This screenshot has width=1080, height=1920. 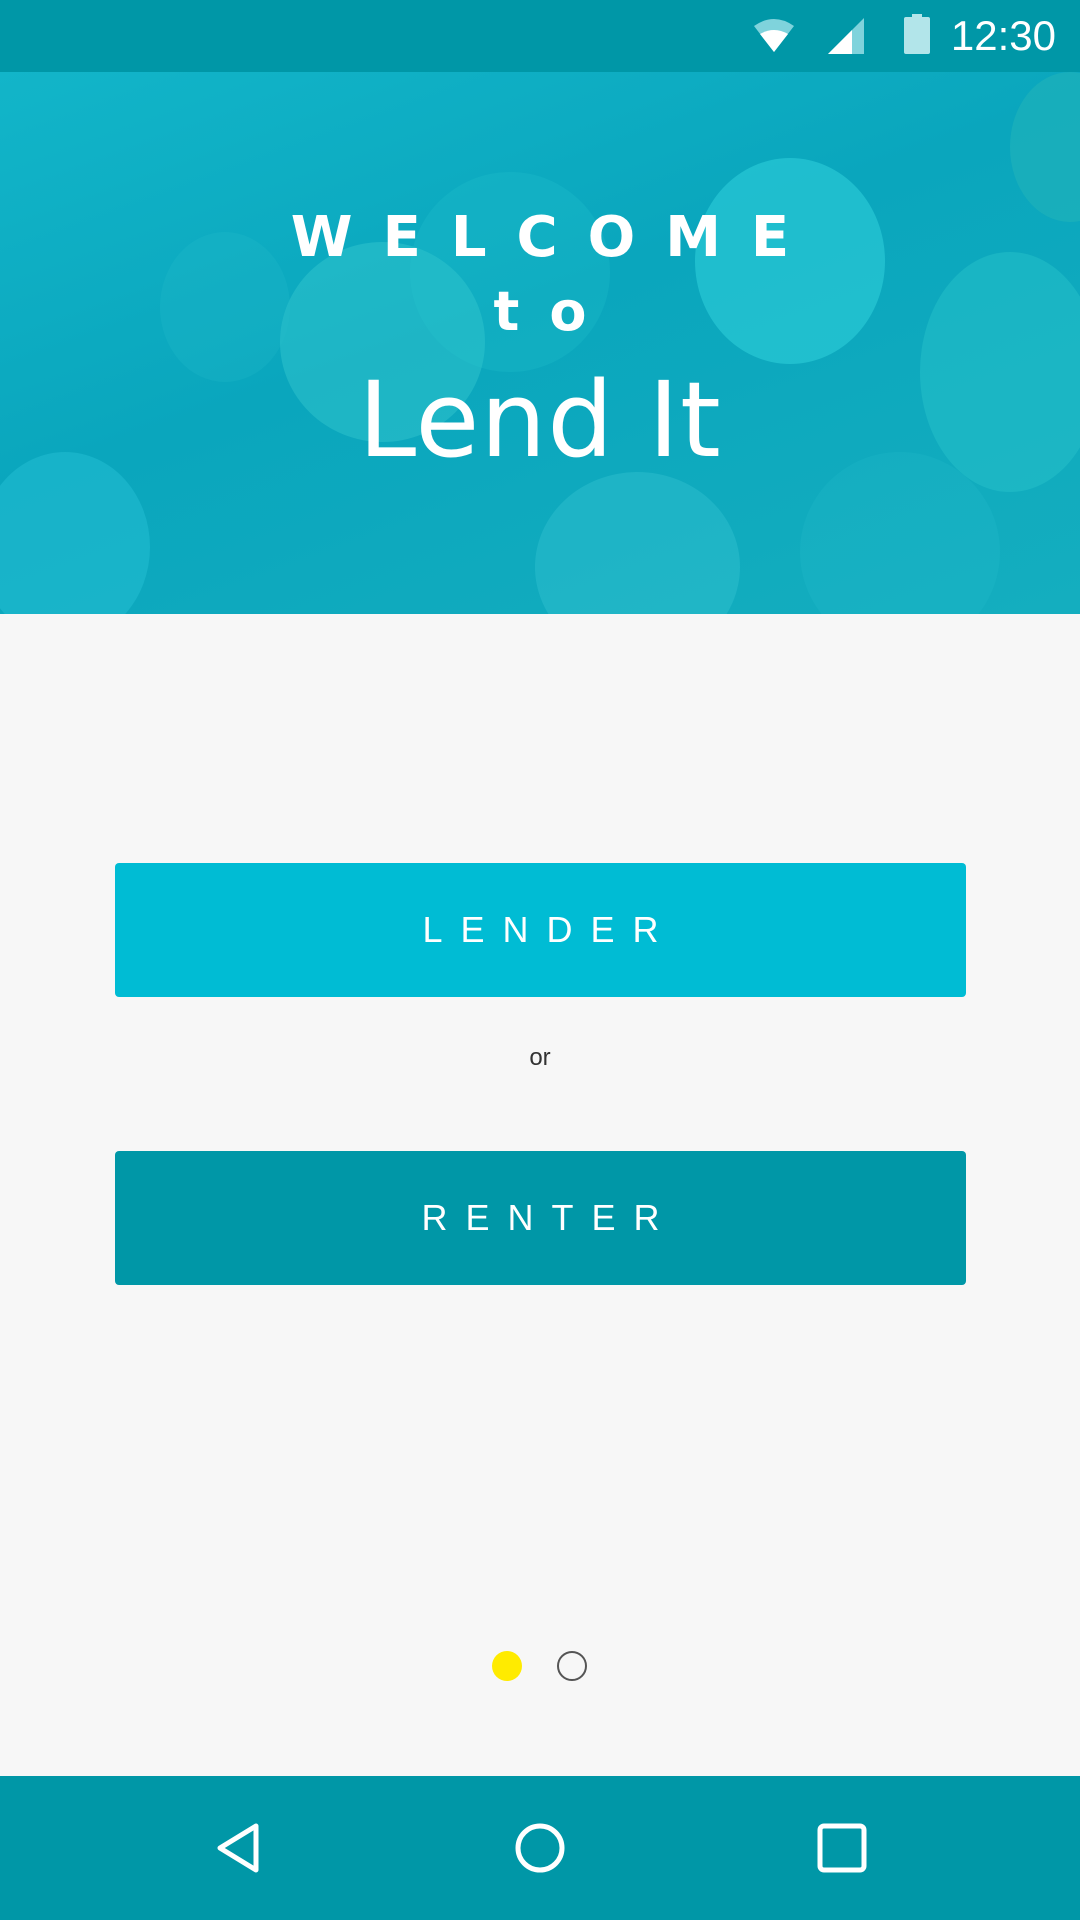 I want to click on renter-button: RENTER, so click(x=540, y=1218).